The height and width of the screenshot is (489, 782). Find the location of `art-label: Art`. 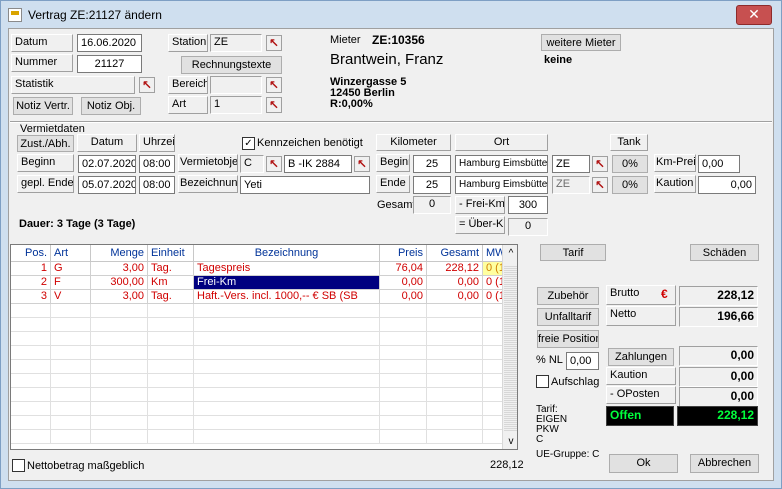

art-label: Art is located at coordinates (188, 105).